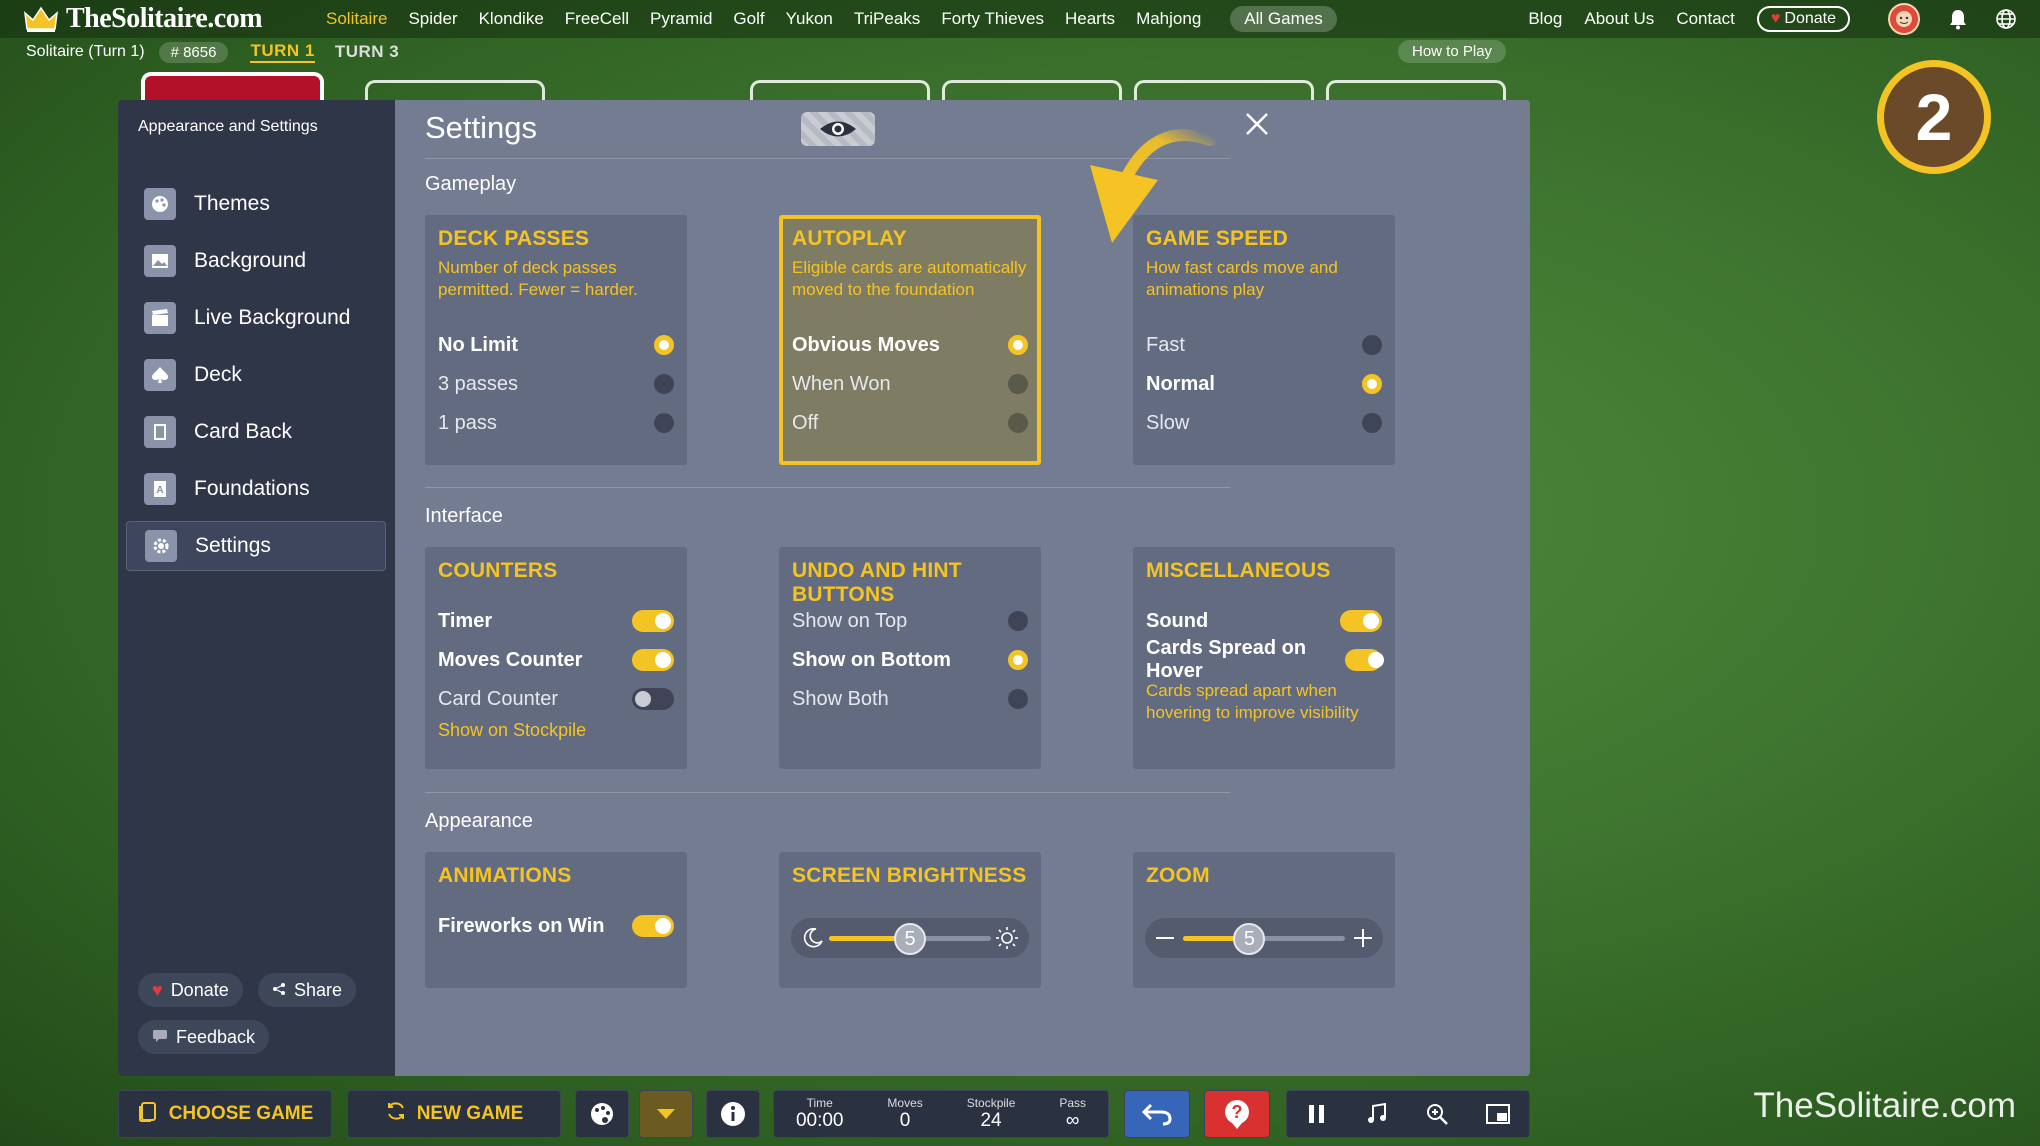 Image resolution: width=2040 pixels, height=1146 pixels. I want to click on option-card-counter: Card Counter, so click(556, 699).